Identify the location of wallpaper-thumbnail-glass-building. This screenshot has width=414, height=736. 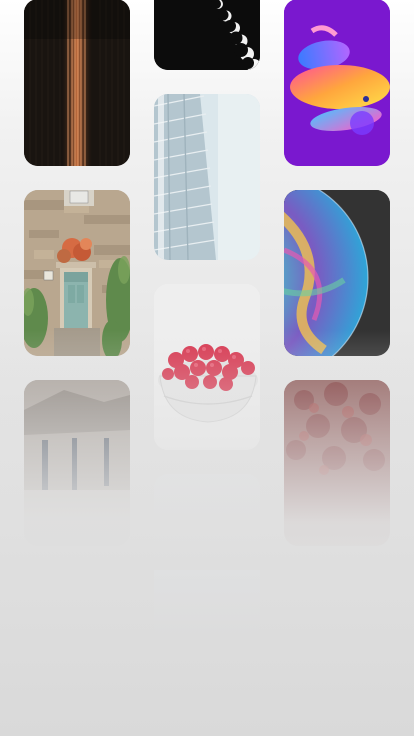
(207, 177).